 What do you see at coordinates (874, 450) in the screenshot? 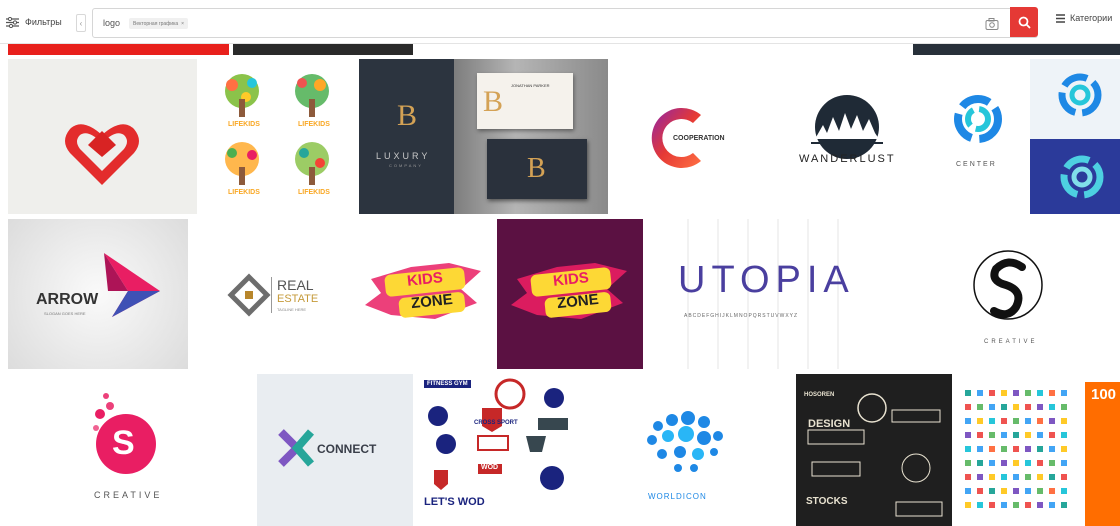
I see `result-image-vintage: HOSOREN DESIGN STOCKS` at bounding box center [874, 450].